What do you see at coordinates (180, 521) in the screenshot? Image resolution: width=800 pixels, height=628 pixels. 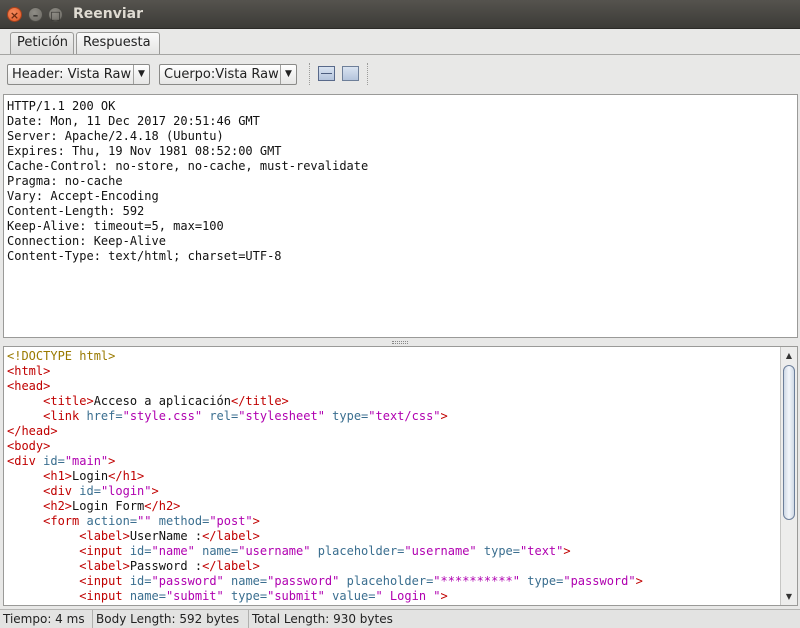 I see `code-token: method=` at bounding box center [180, 521].